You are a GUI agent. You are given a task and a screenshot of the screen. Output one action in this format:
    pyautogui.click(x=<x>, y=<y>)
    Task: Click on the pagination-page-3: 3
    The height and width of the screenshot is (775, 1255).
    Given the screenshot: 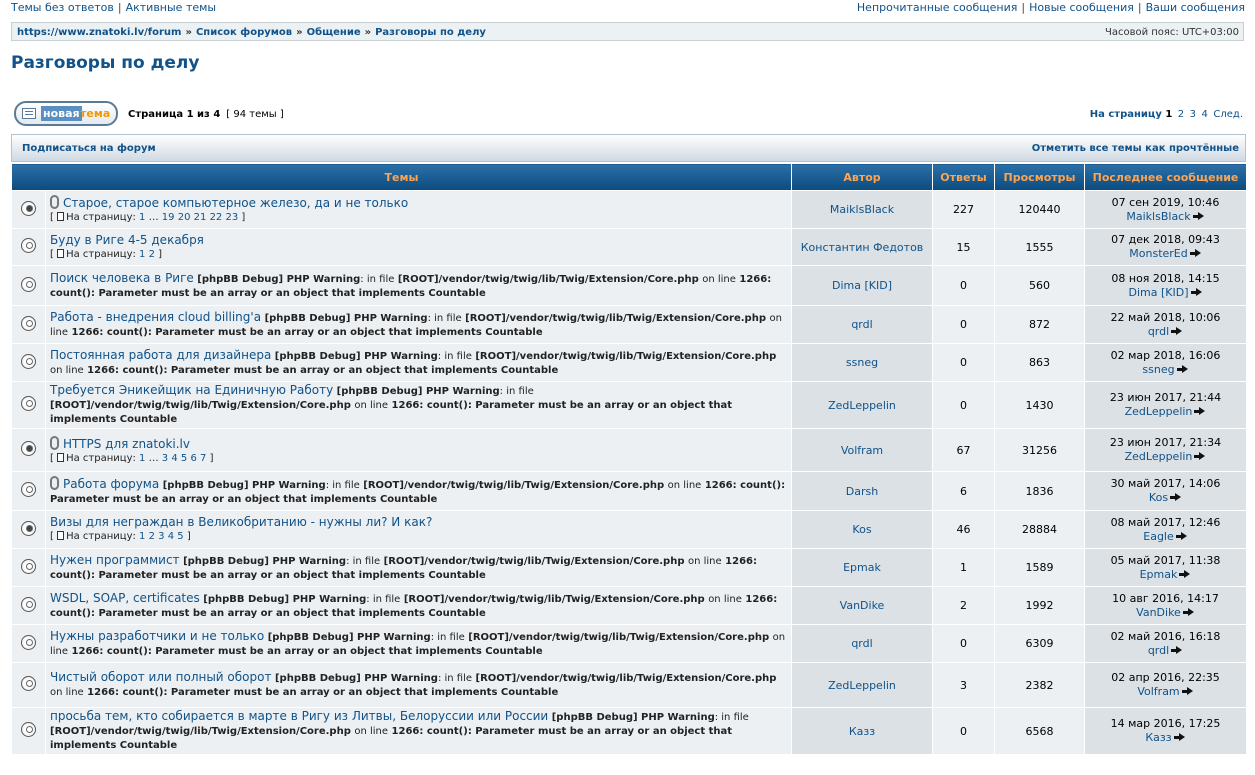 What is the action you would take?
    pyautogui.click(x=1192, y=114)
    